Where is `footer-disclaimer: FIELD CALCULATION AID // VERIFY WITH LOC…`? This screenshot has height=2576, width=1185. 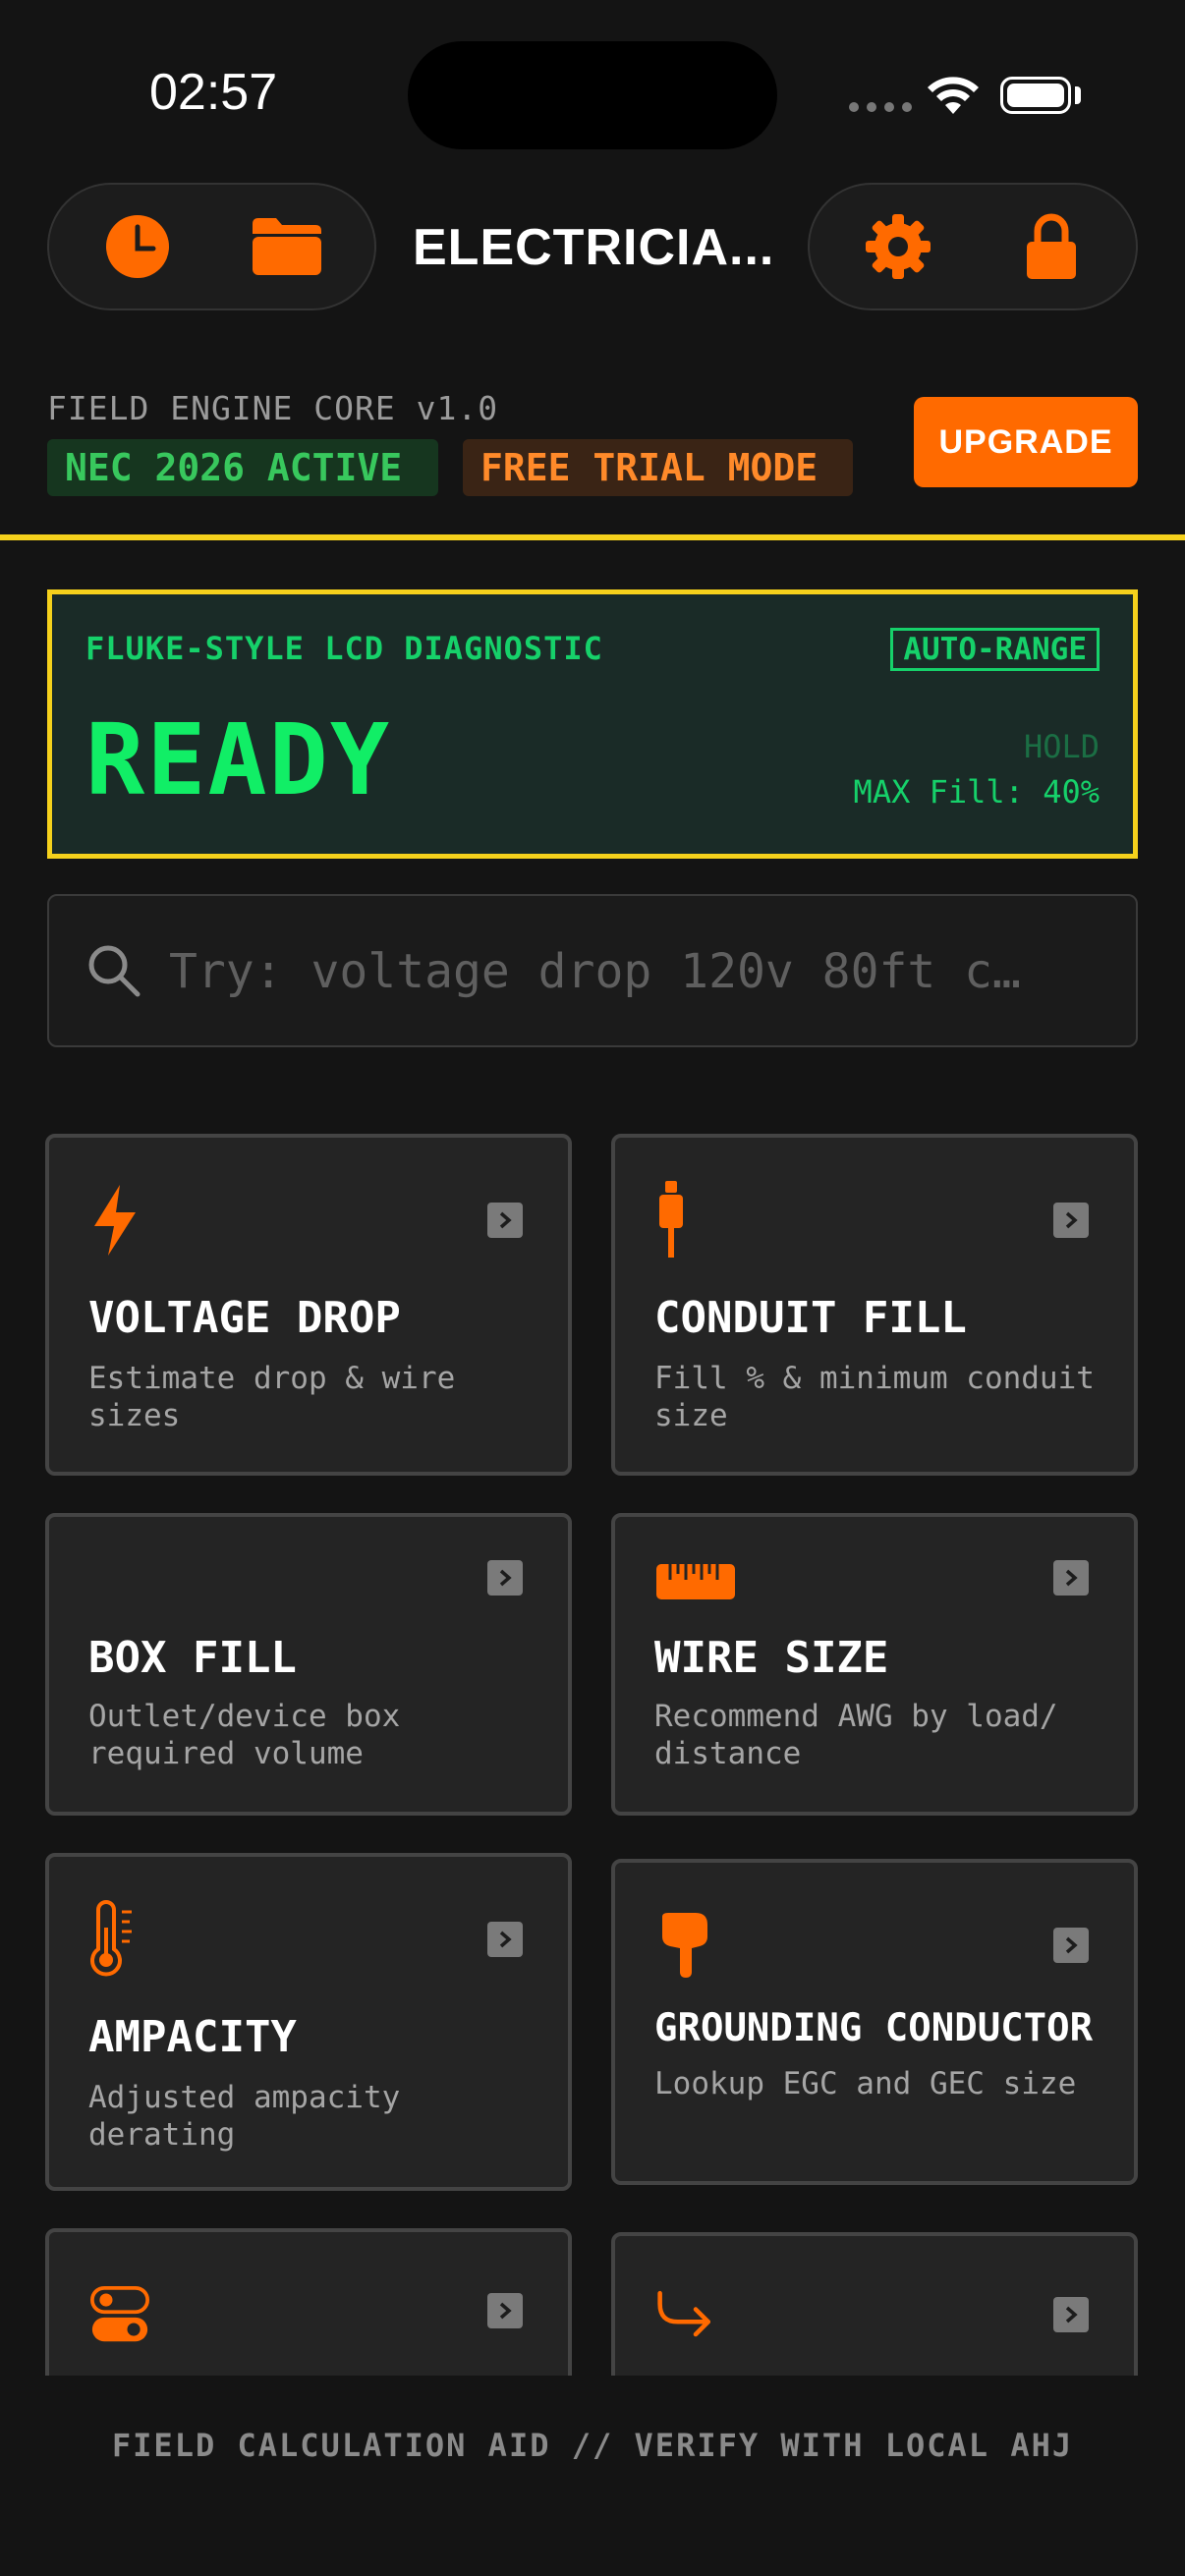 footer-disclaimer: FIELD CALCULATION AID // VERIFY WITH LOC… is located at coordinates (592, 2445).